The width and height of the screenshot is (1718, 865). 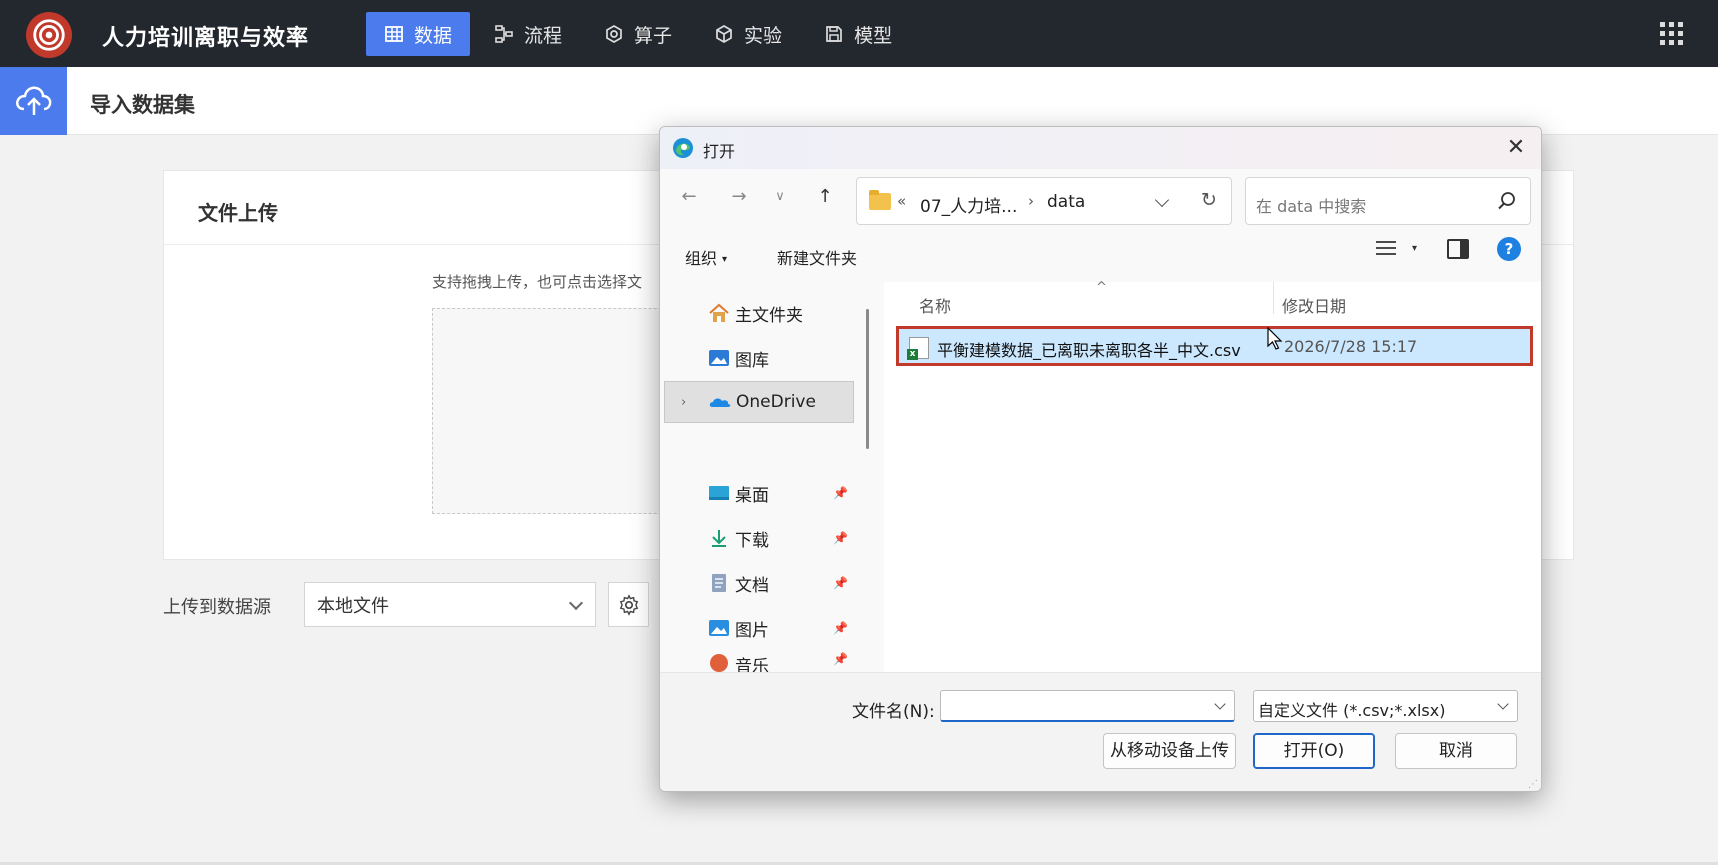 I want to click on caret-down-icon: ▾, so click(x=725, y=259).